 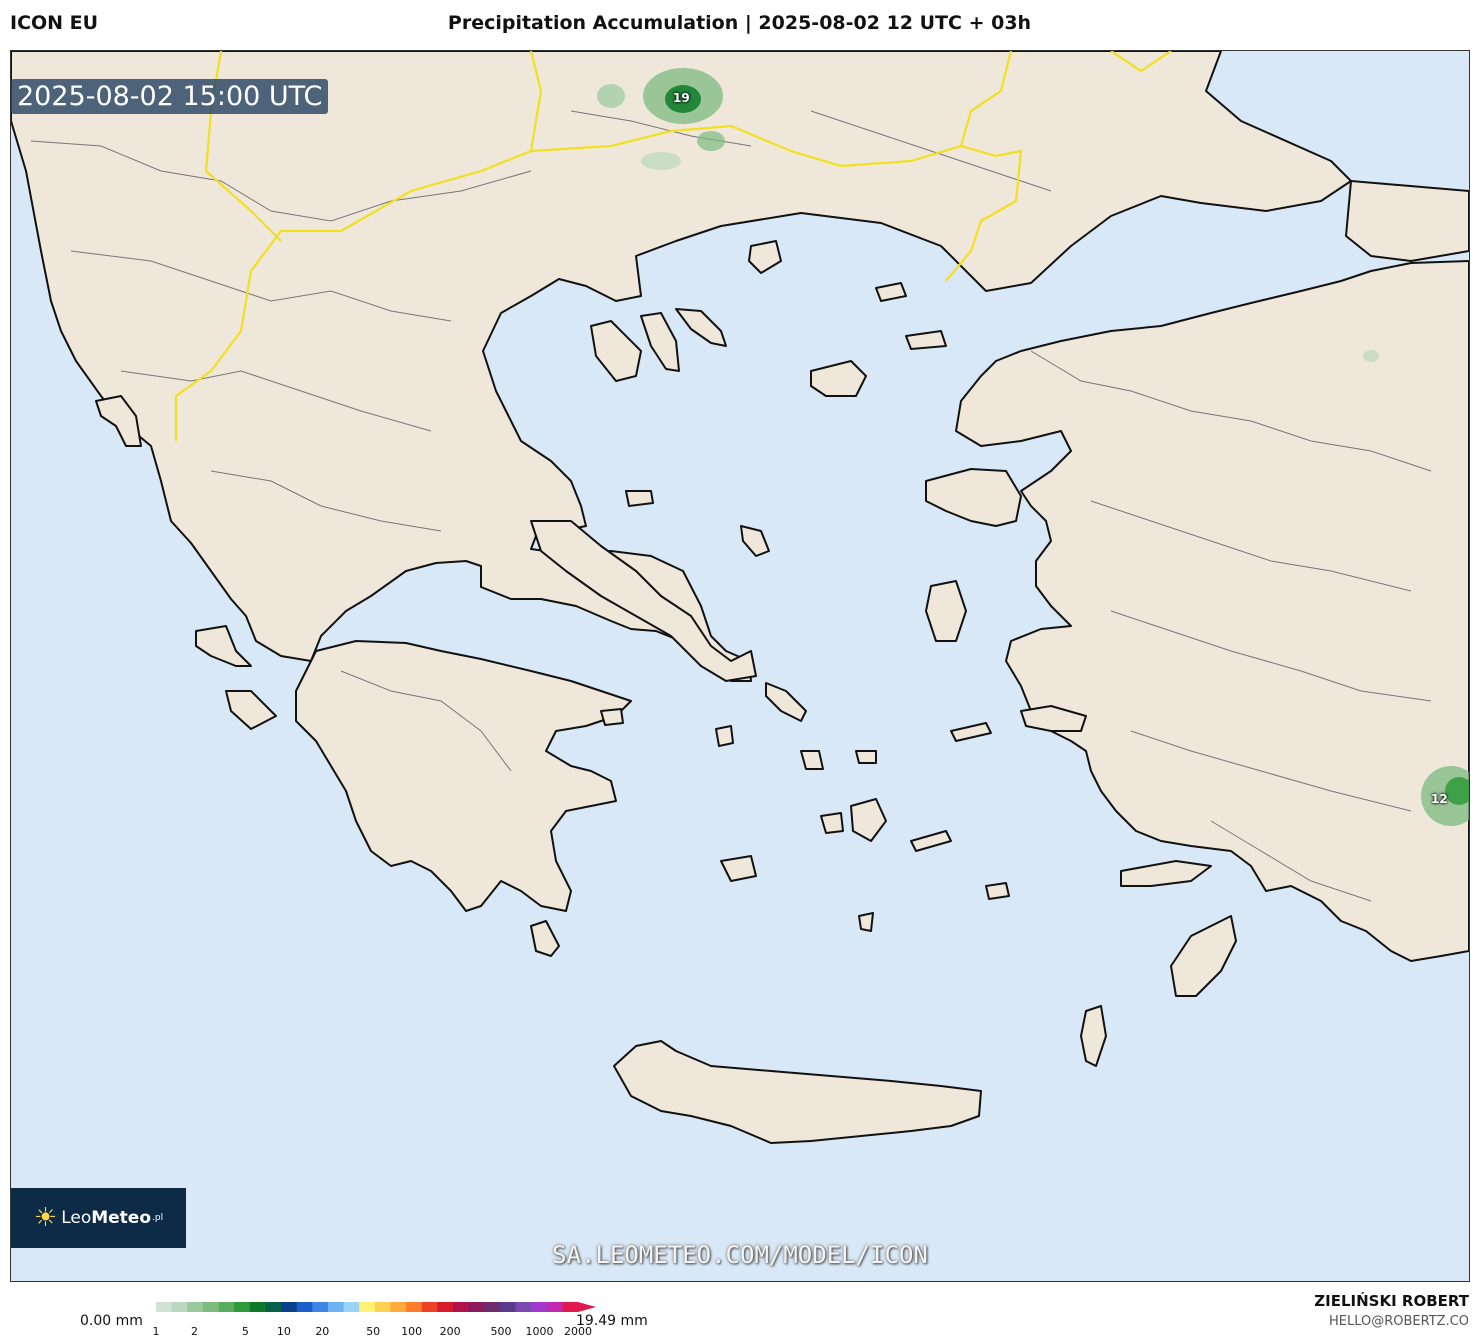 What do you see at coordinates (612, 1321) in the screenshot?
I see `legend-max-label: 19.49 mm` at bounding box center [612, 1321].